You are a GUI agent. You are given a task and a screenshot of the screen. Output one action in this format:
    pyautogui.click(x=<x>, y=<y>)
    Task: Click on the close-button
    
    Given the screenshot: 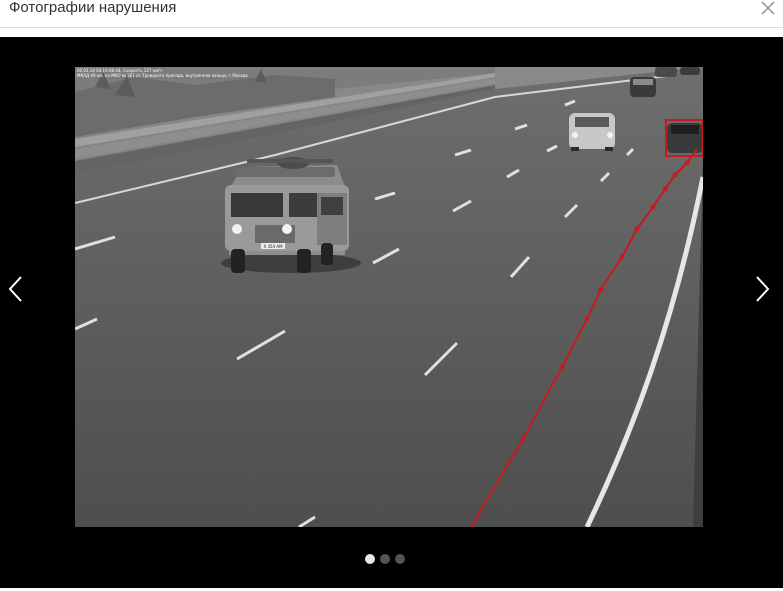 What is the action you would take?
    pyautogui.click(x=768, y=9)
    